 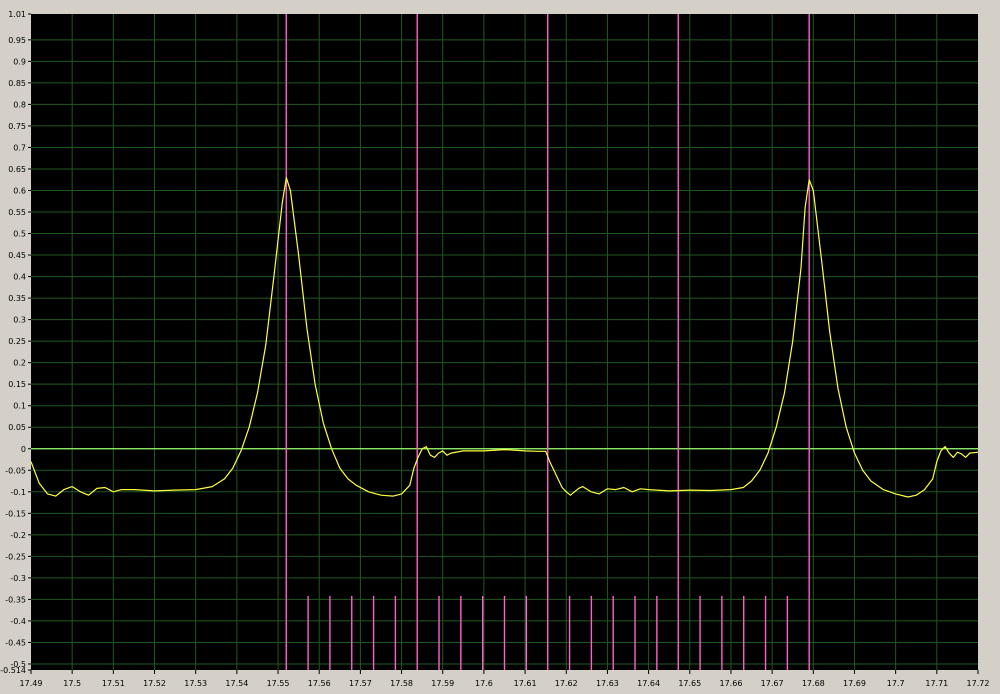 What do you see at coordinates (17, 212) in the screenshot?
I see `y-tick-label: 0.55` at bounding box center [17, 212].